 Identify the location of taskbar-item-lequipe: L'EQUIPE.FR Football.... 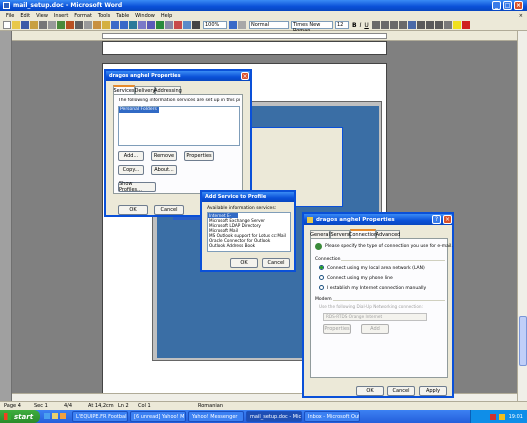
(100, 416).